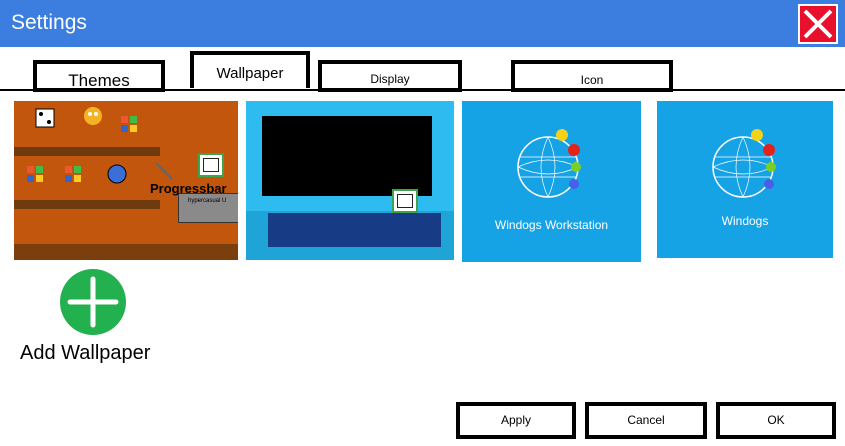 This screenshot has height=446, width=845. I want to click on apply-button: Apply, so click(516, 420).